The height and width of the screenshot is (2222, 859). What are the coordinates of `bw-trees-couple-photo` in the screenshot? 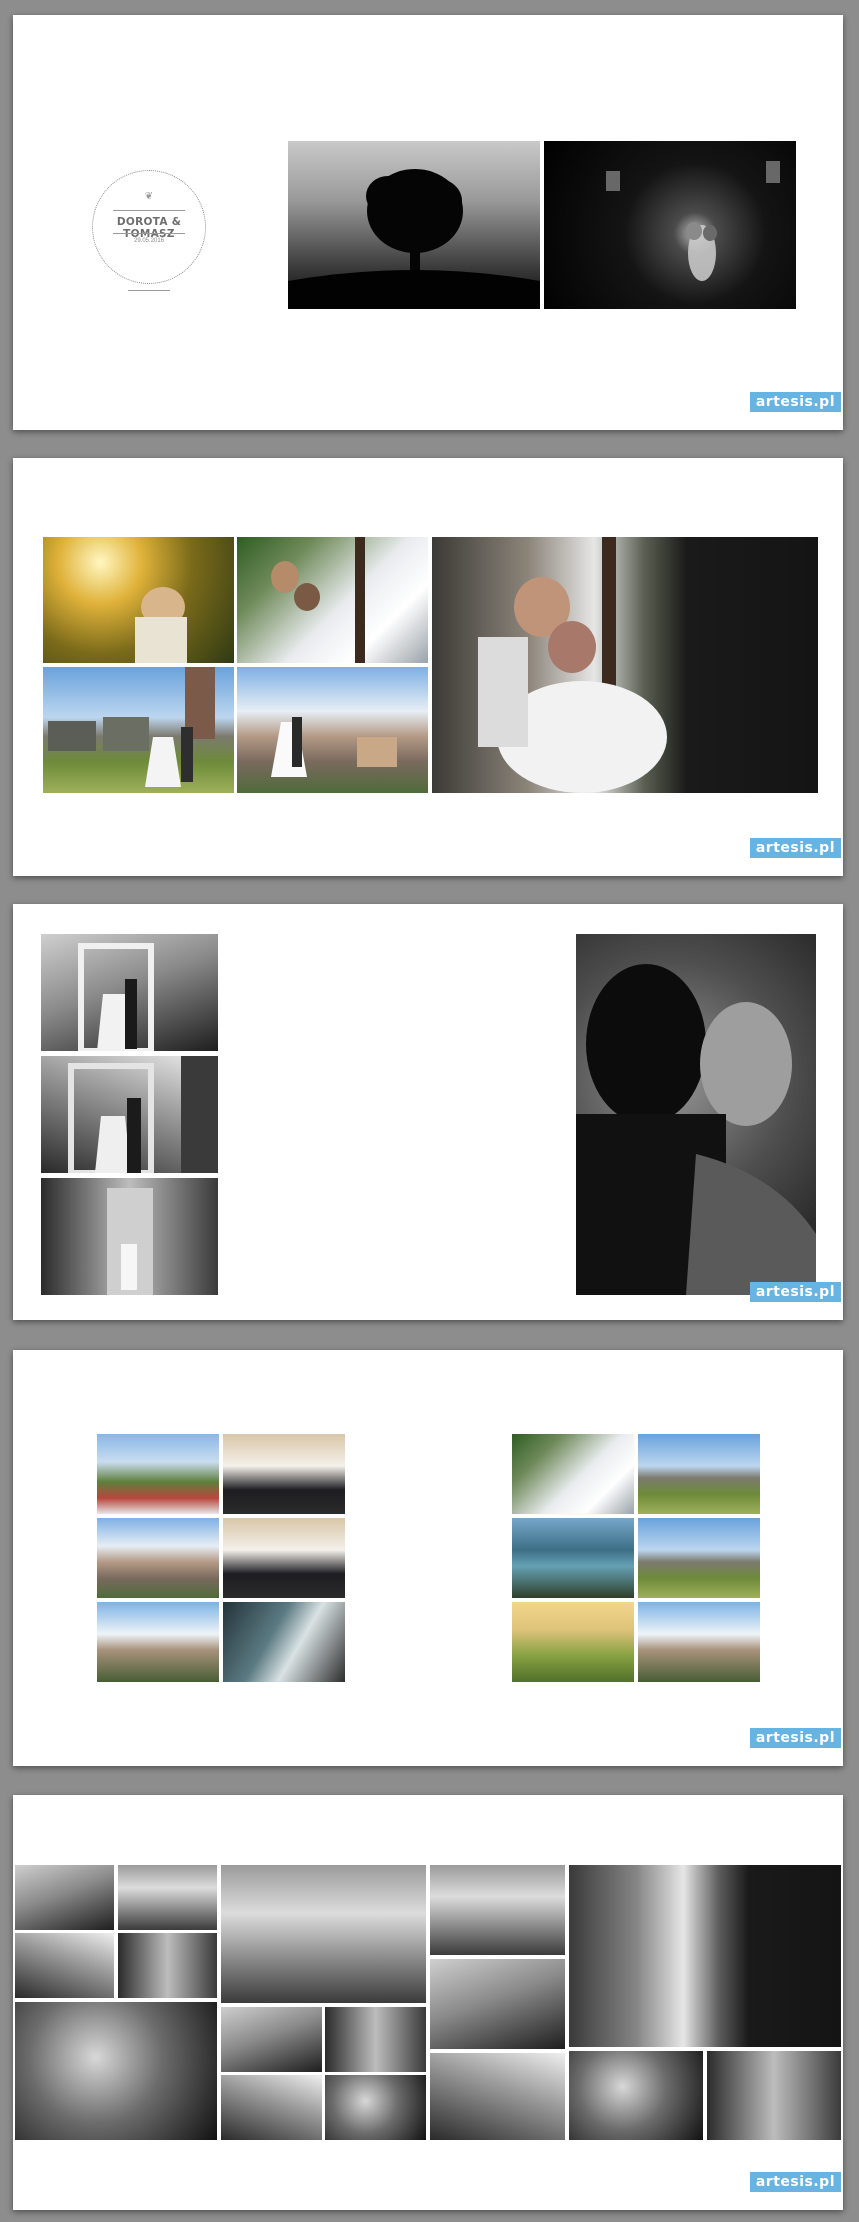 It's located at (167, 1897).